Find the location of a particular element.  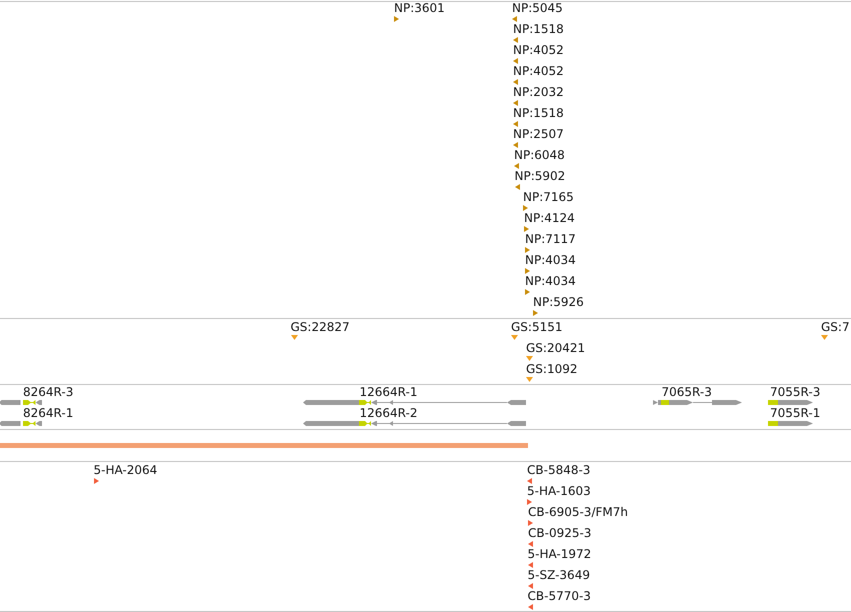

insertion-label: CB-6905-3/FM7h is located at coordinates (578, 512).